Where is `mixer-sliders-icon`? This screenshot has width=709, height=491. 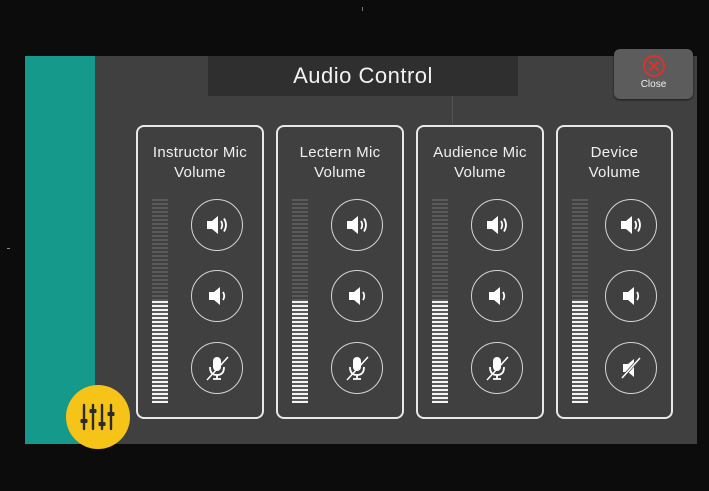 mixer-sliders-icon is located at coordinates (97, 417).